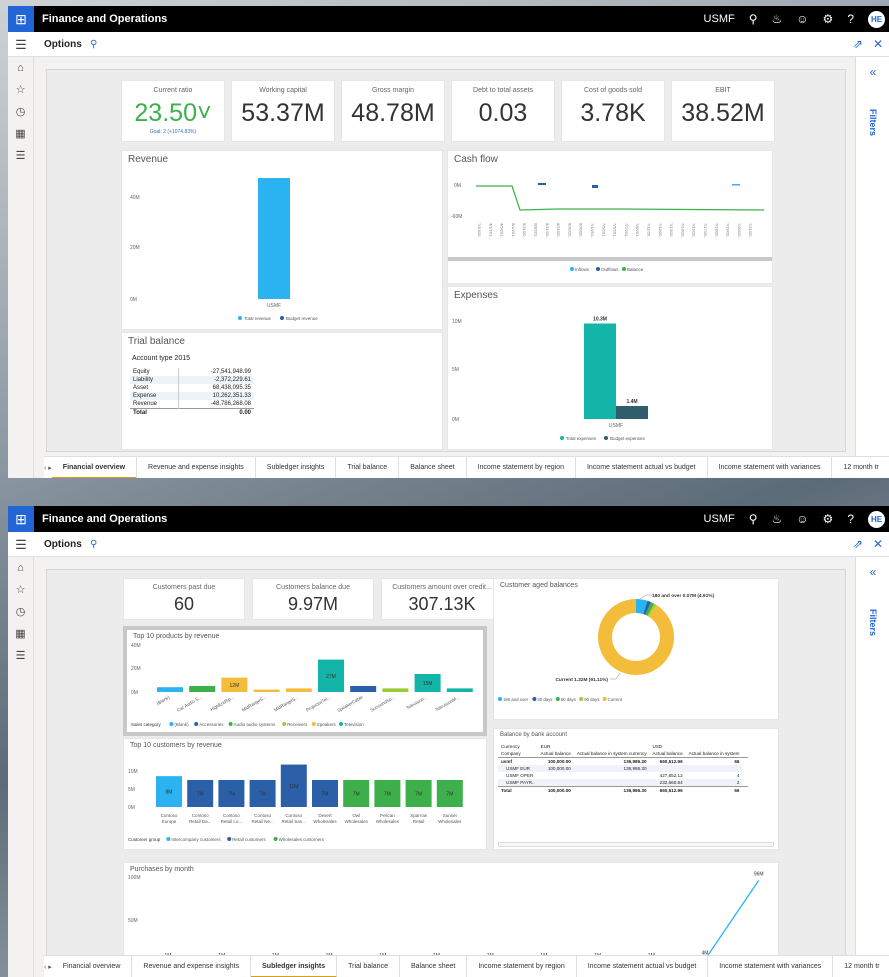 The image size is (889, 977). Describe the element at coordinates (503, 111) in the screenshot. I see `kpi-card: Debt to total assets 0.03` at that location.